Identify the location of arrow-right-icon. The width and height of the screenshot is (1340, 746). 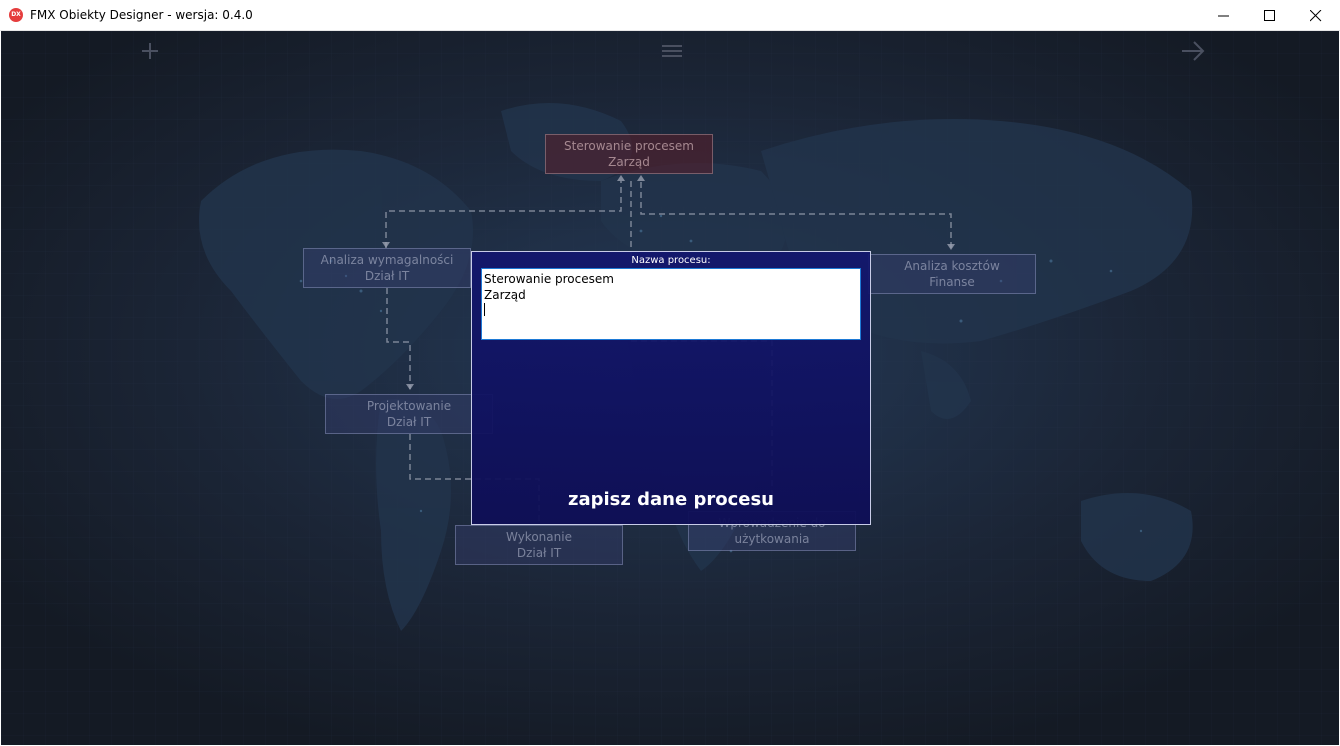
(1193, 51).